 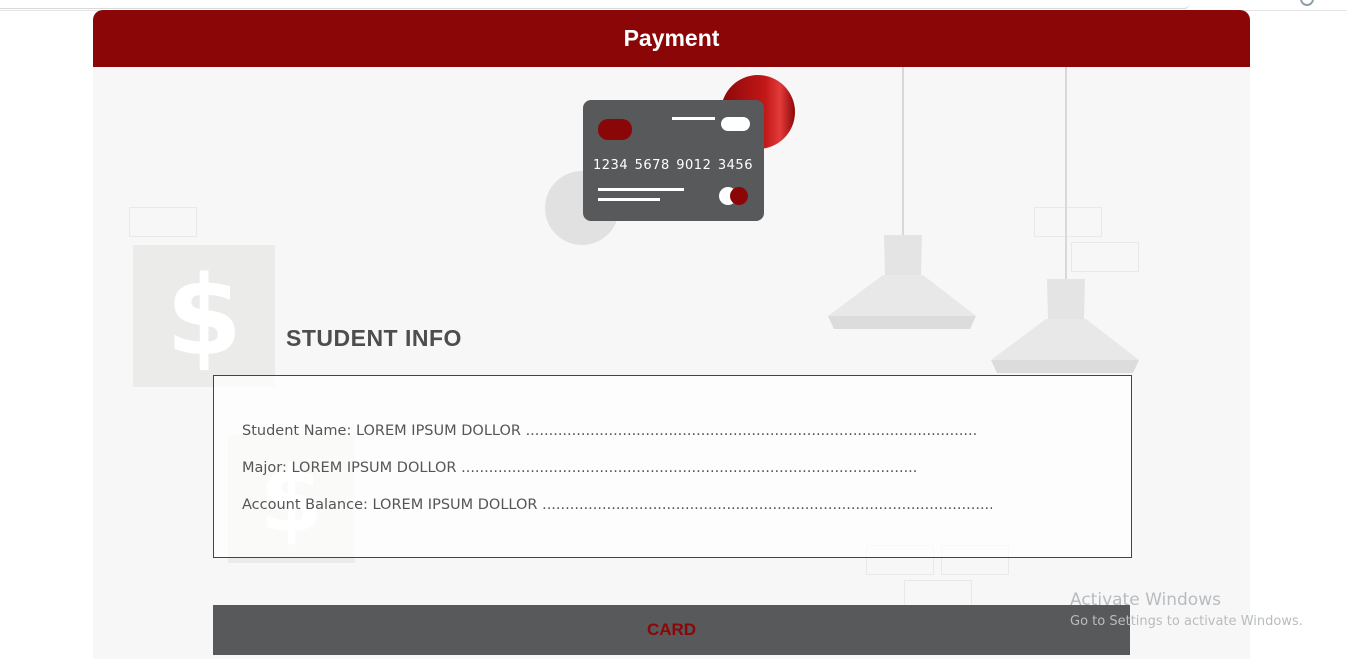 I want to click on dollar-symbol: $, so click(x=204, y=316).